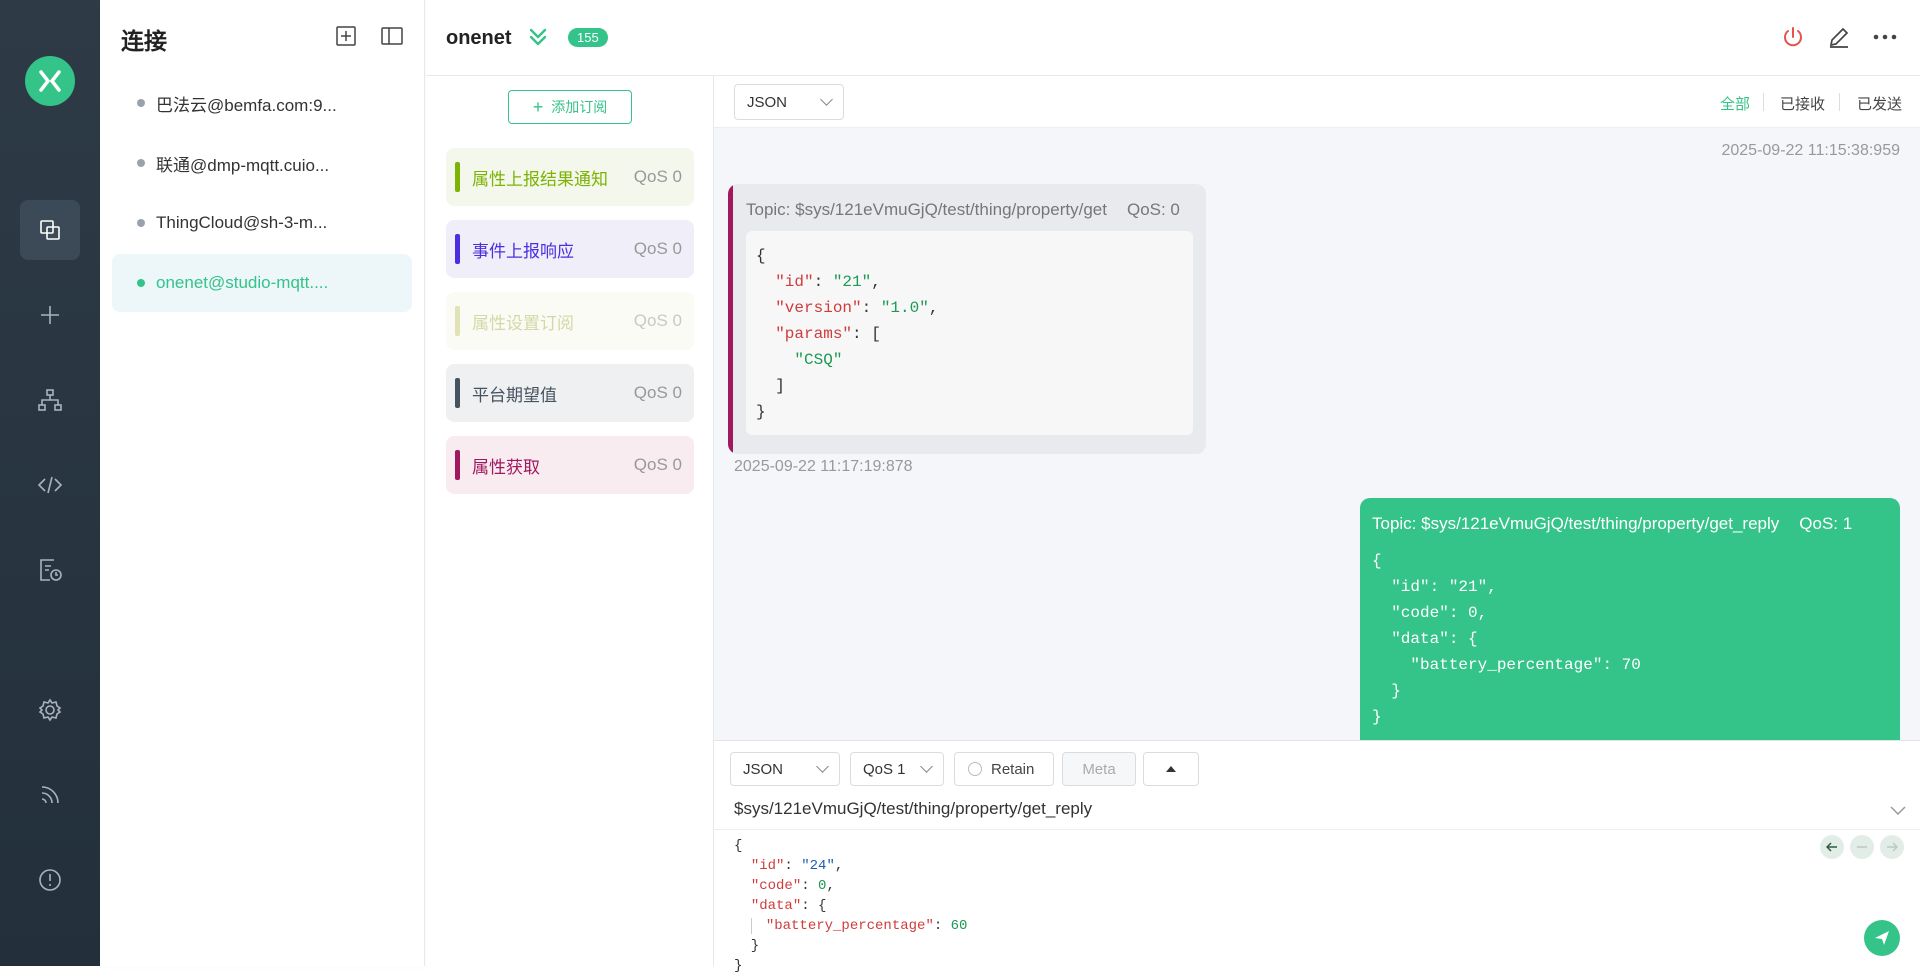 The height and width of the screenshot is (976, 1920). What do you see at coordinates (479, 38) in the screenshot?
I see `connection-name: onenet` at bounding box center [479, 38].